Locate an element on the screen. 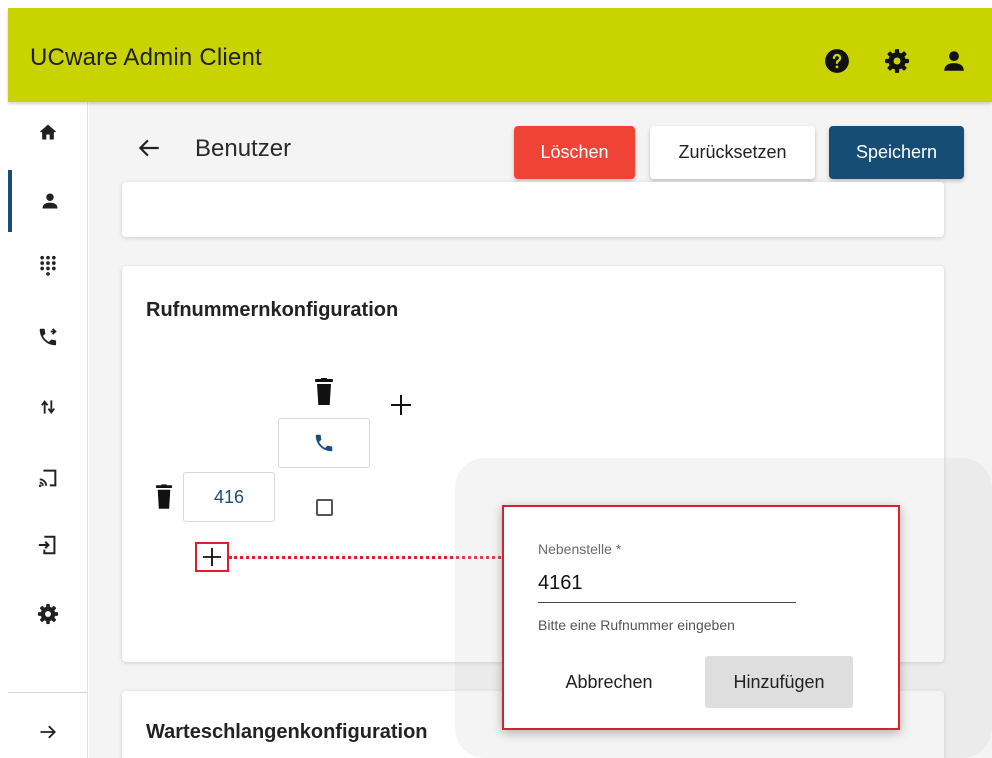 The image size is (992, 758). sidebar-item-users is located at coordinates (48, 201).